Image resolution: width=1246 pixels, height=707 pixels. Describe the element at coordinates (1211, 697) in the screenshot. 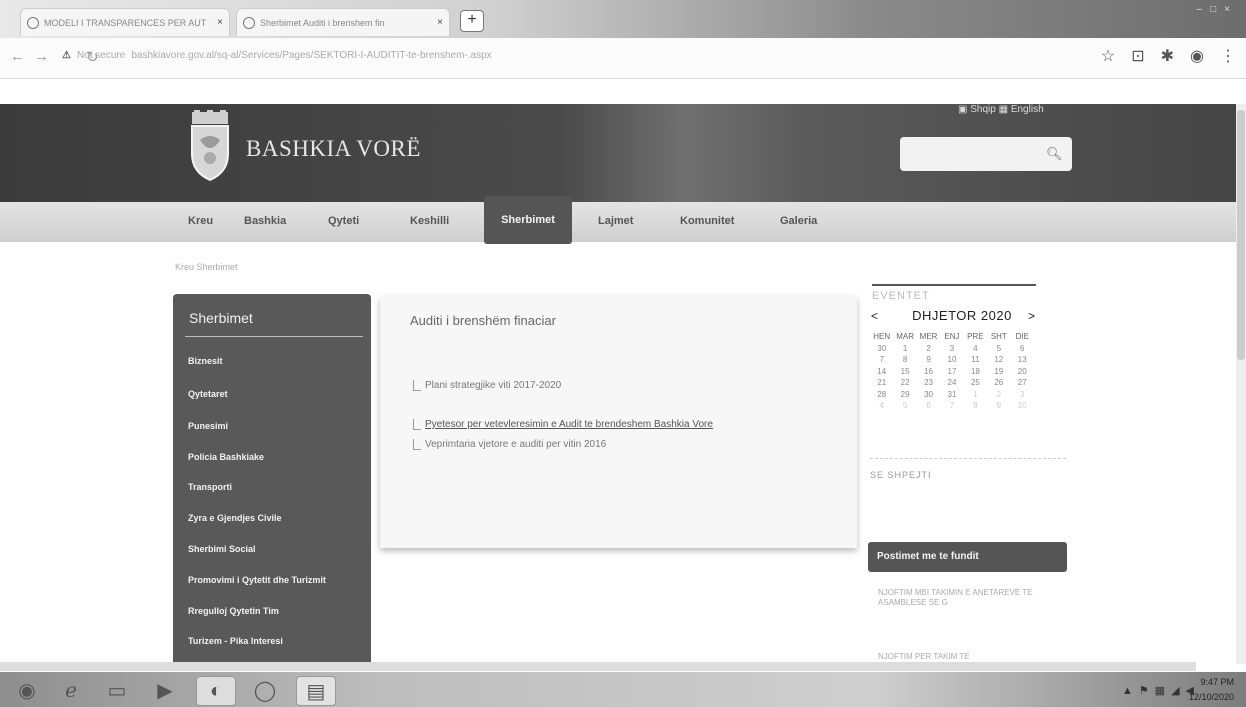

I see `clock-date: 12/10/2020` at that location.